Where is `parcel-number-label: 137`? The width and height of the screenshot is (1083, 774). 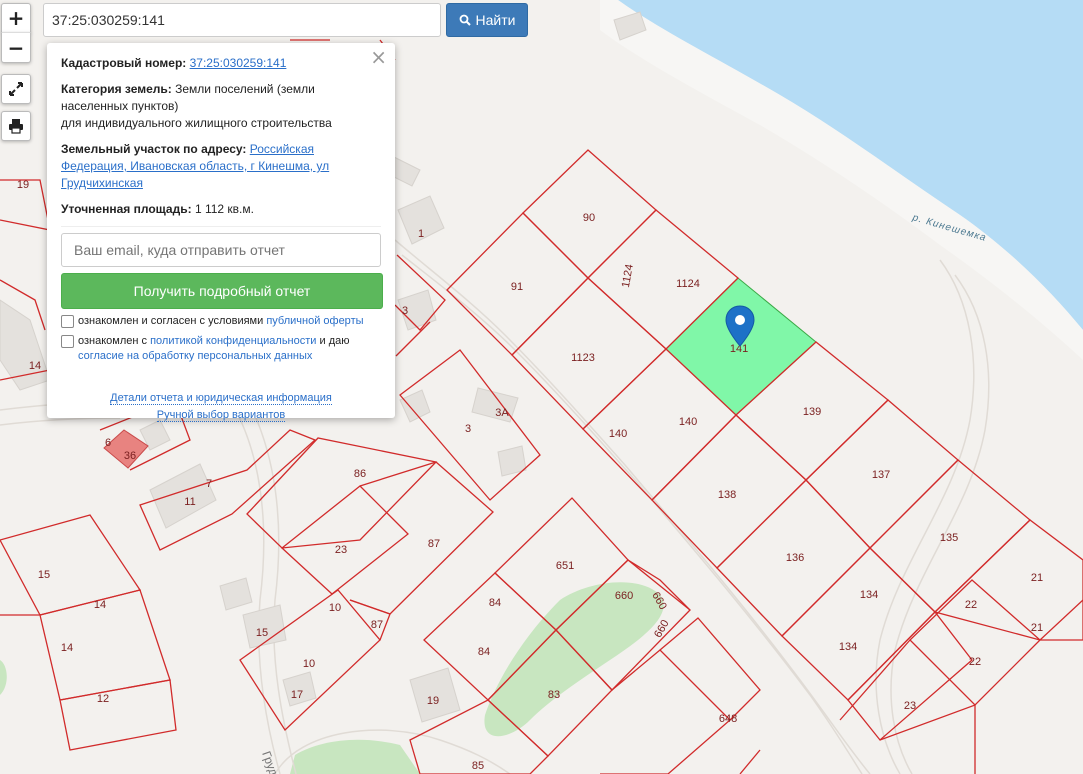
parcel-number-label: 137 is located at coordinates (881, 475).